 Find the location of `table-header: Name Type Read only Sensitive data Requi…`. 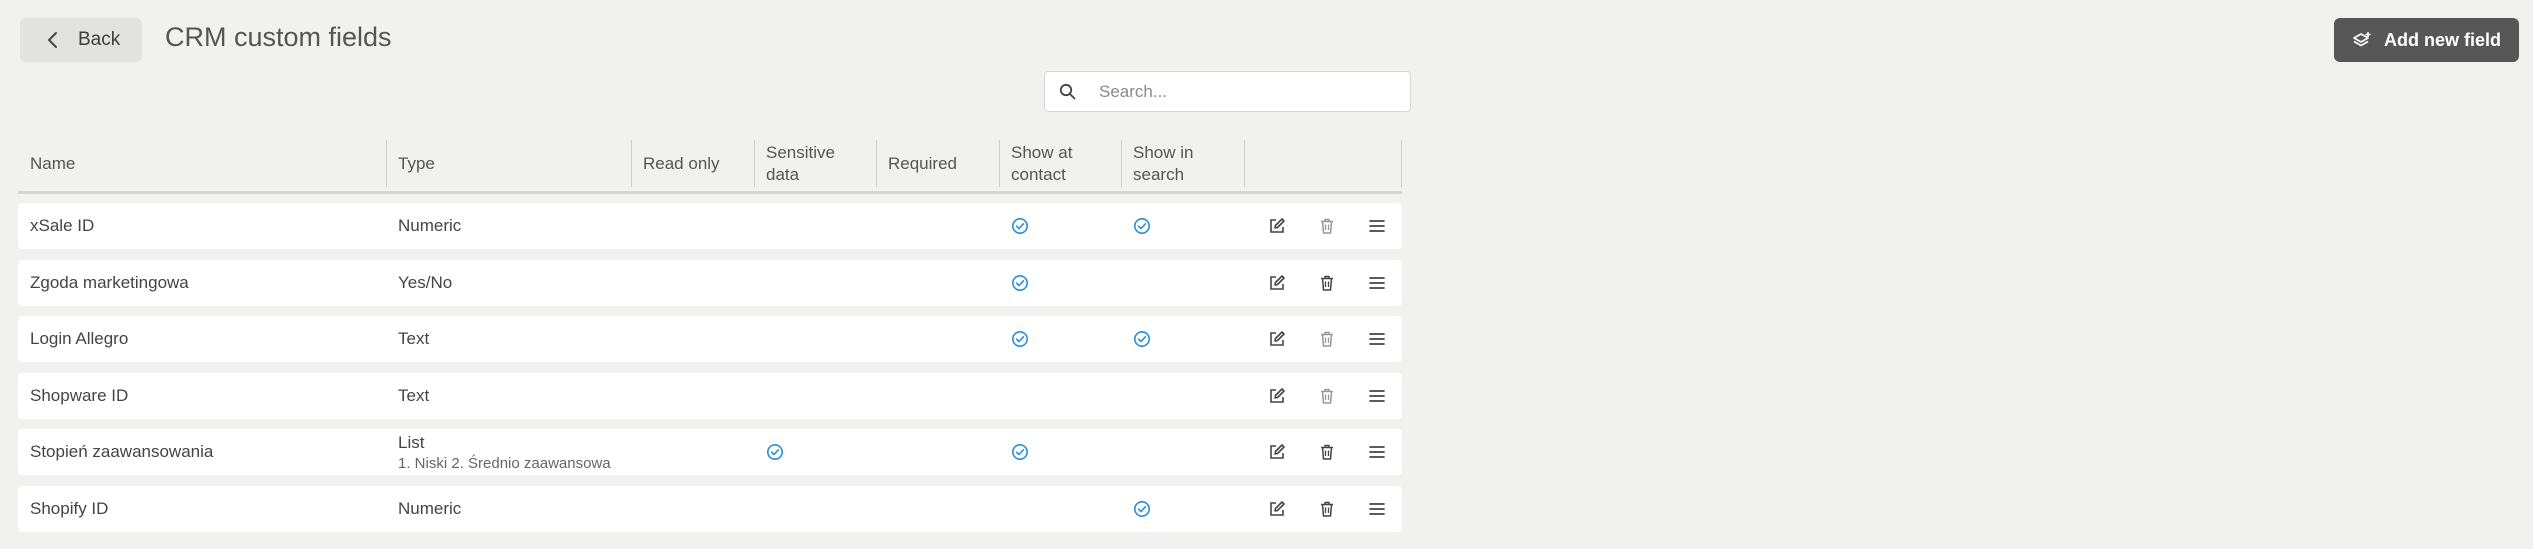

table-header: Name Type Read only Sensitive data Requi… is located at coordinates (710, 165).